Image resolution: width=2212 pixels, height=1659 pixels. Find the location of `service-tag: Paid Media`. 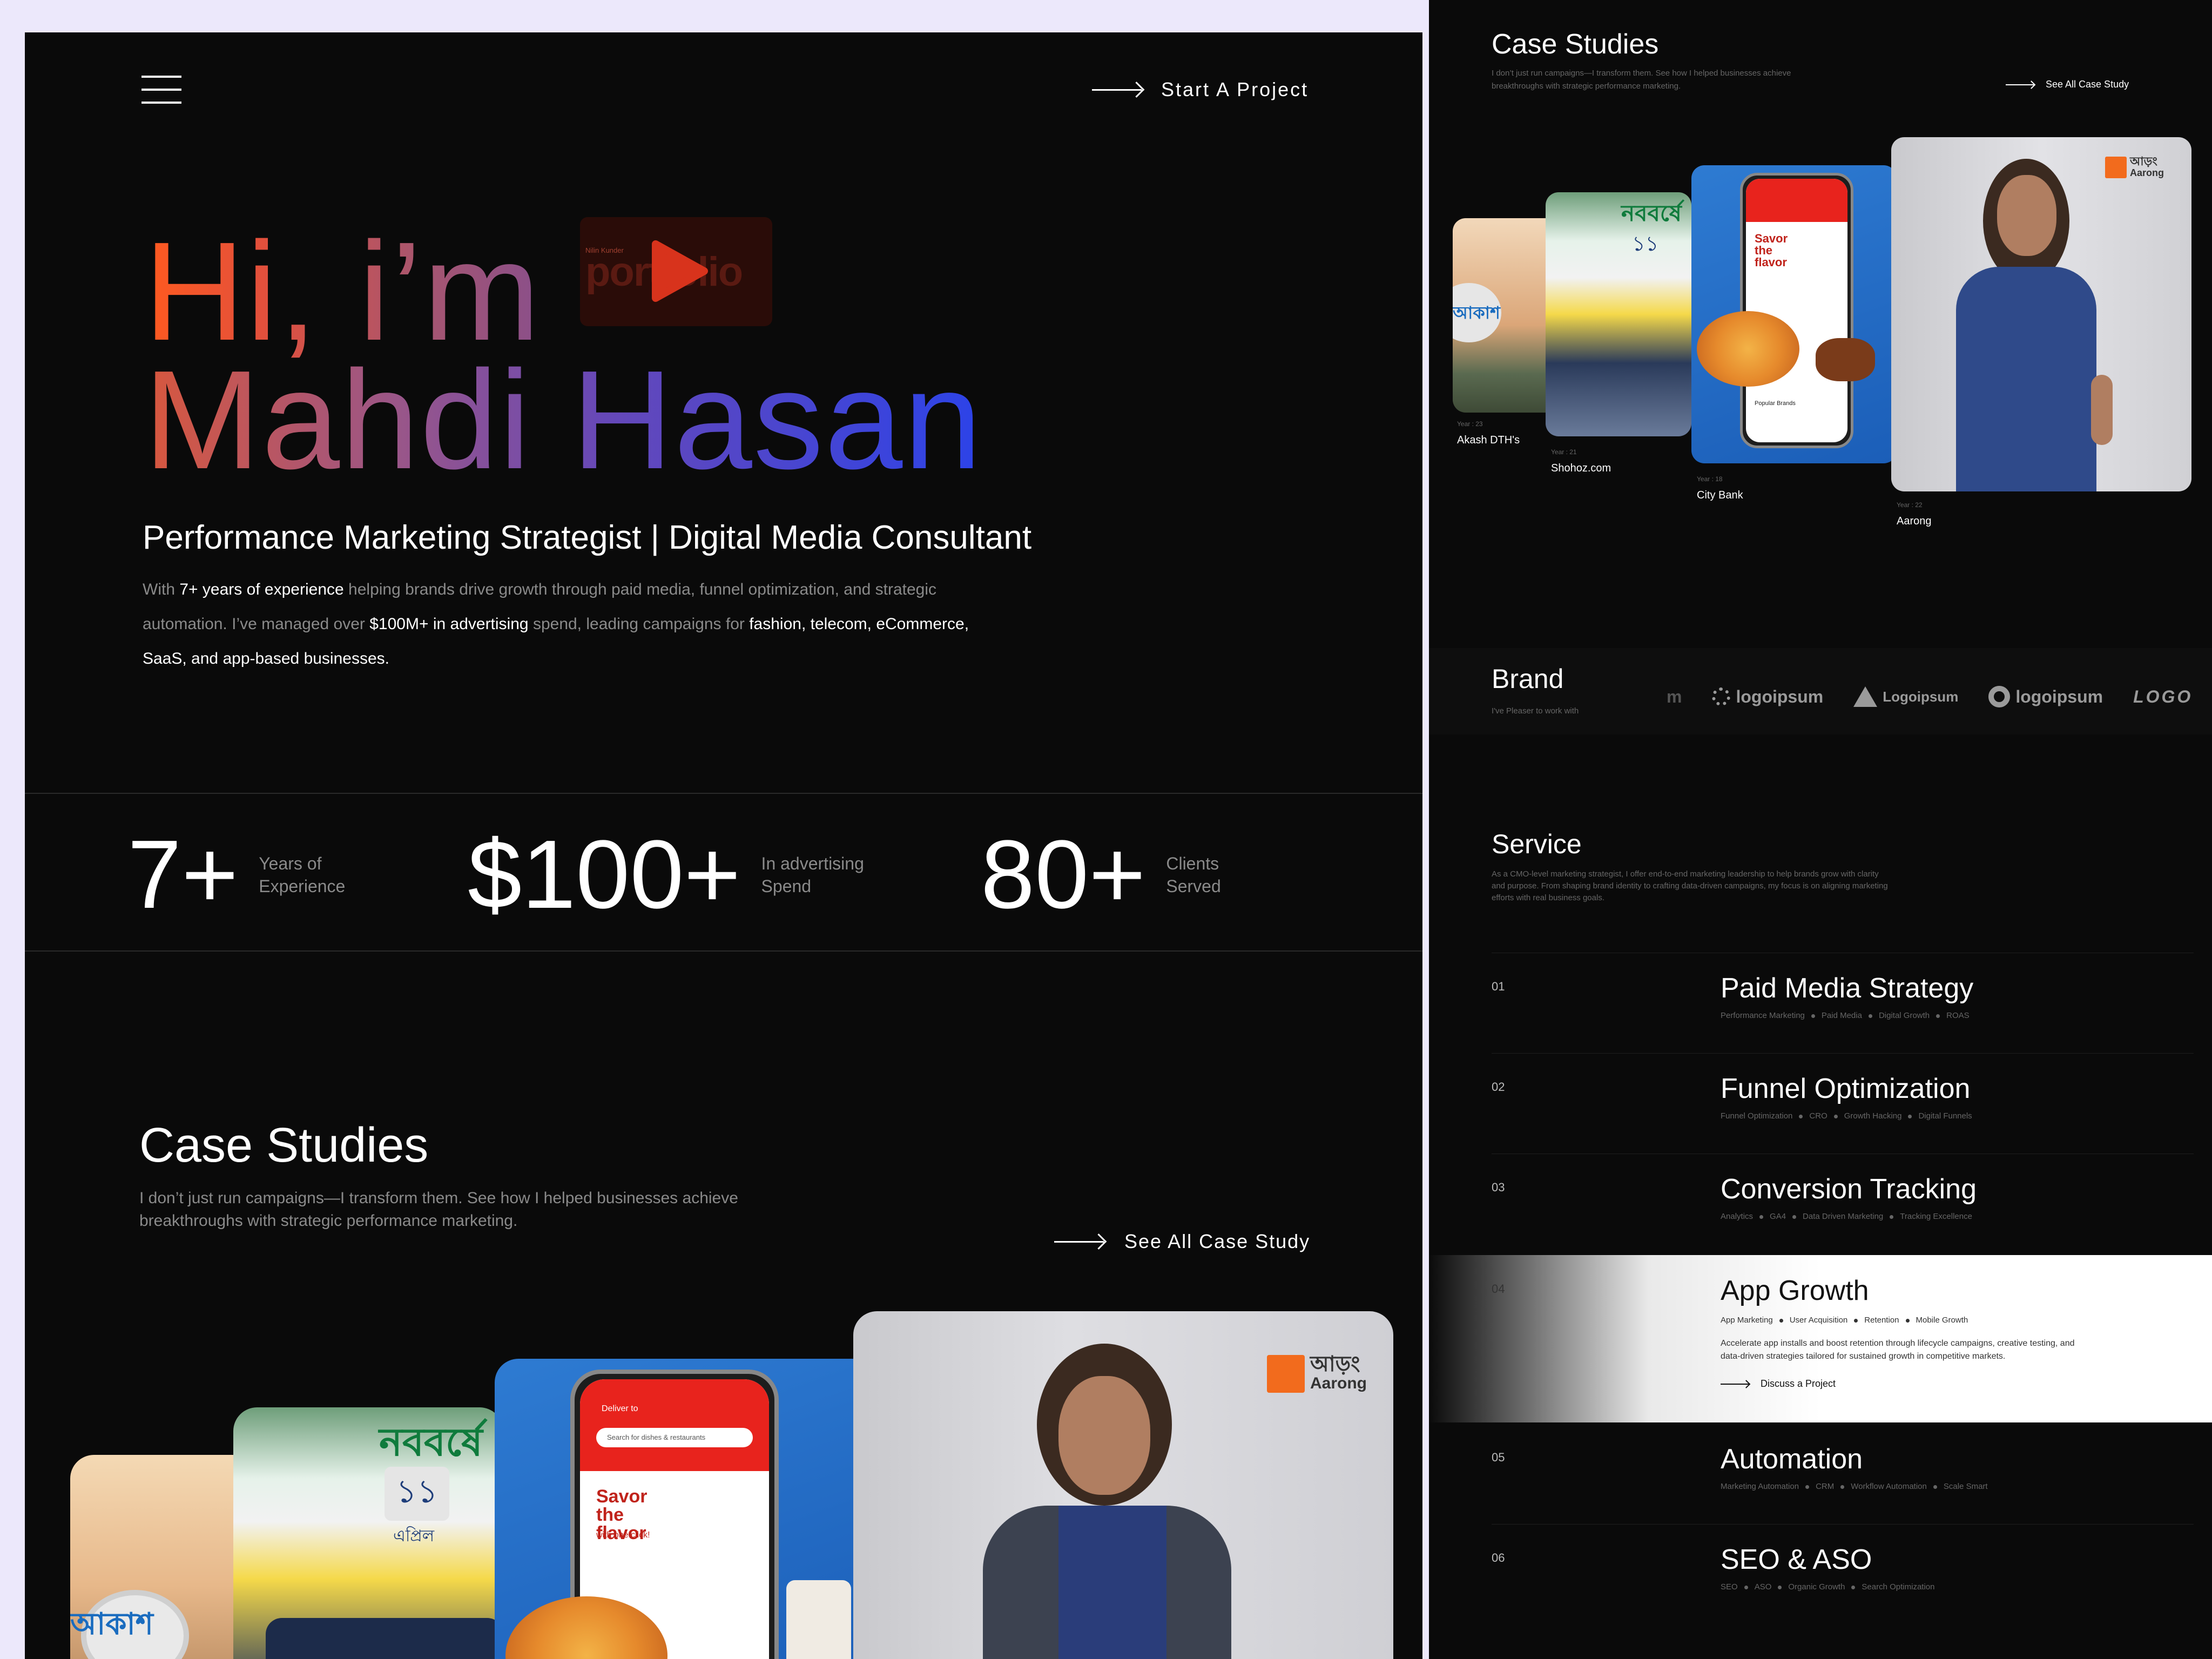

service-tag: Paid Media is located at coordinates (1841, 1015).